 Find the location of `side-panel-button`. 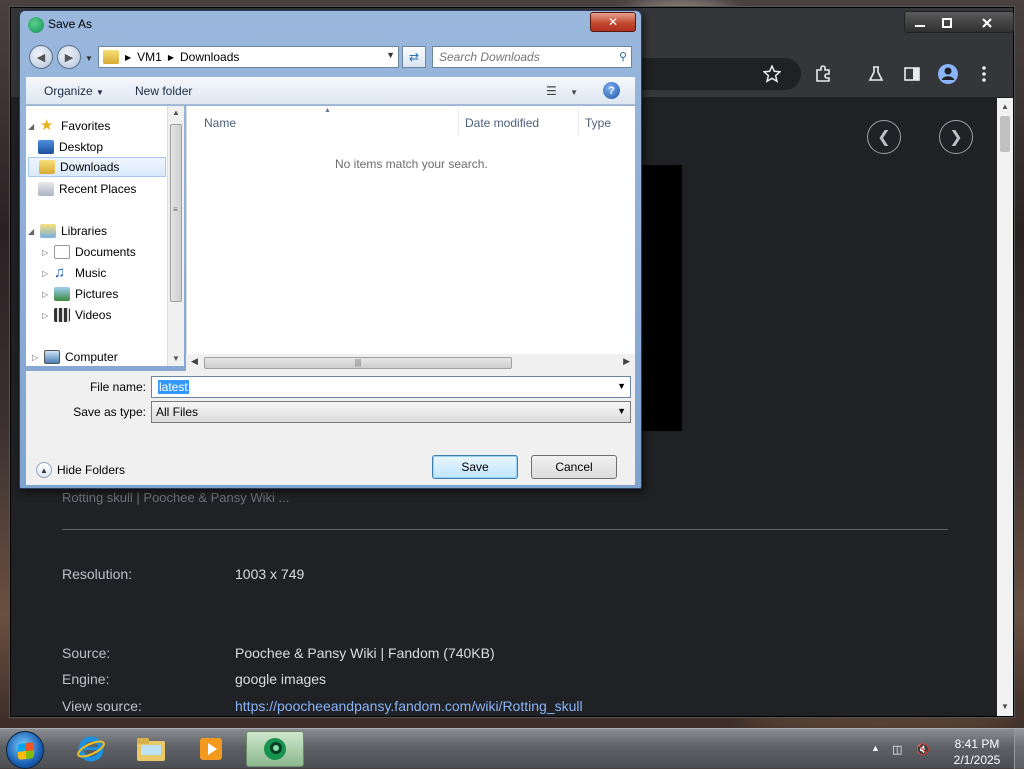

side-panel-button is located at coordinates (912, 74).